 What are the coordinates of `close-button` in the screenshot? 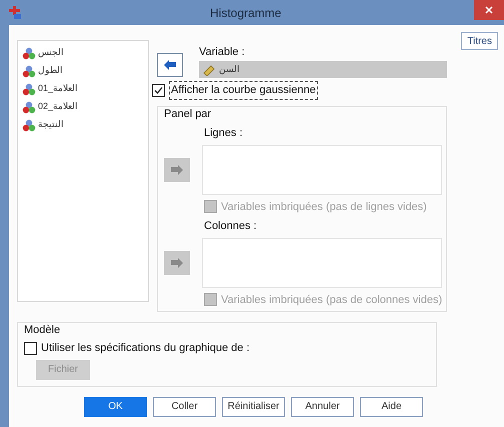 It's located at (489, 10).